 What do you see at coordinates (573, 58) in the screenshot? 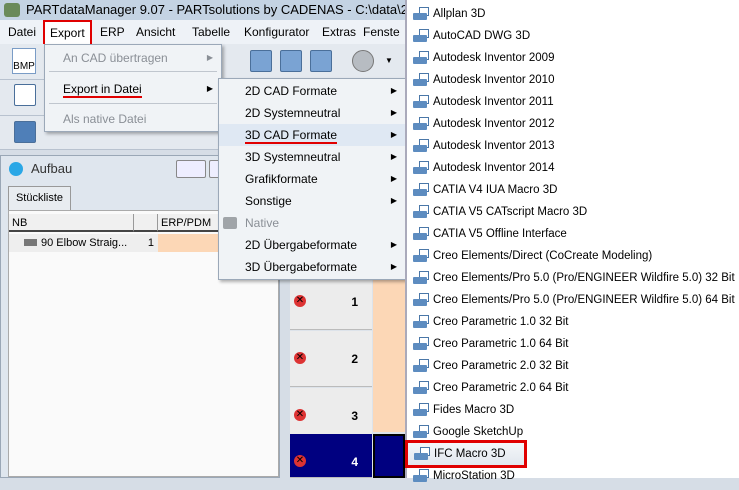
I see `format-item: Autodesk Inventor 2009` at bounding box center [573, 58].